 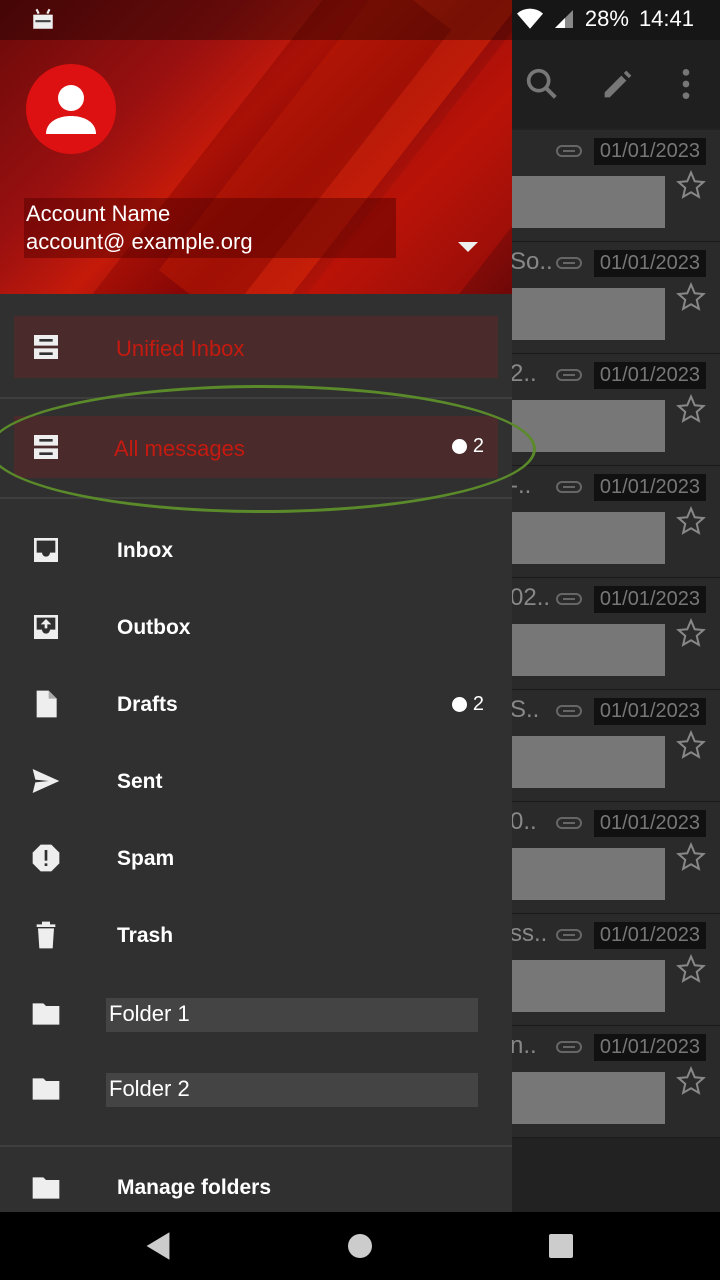 I want to click on drawer-item-outbox, so click(x=256, y=628).